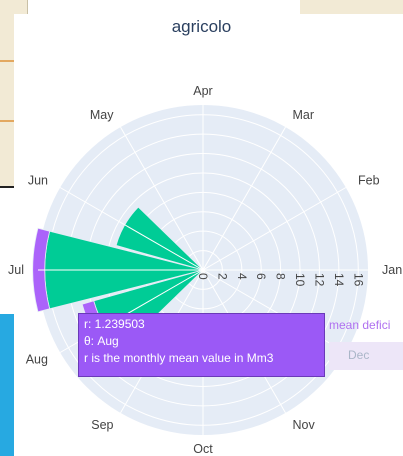  I want to click on legend-dec-label: Dec, so click(359, 355).